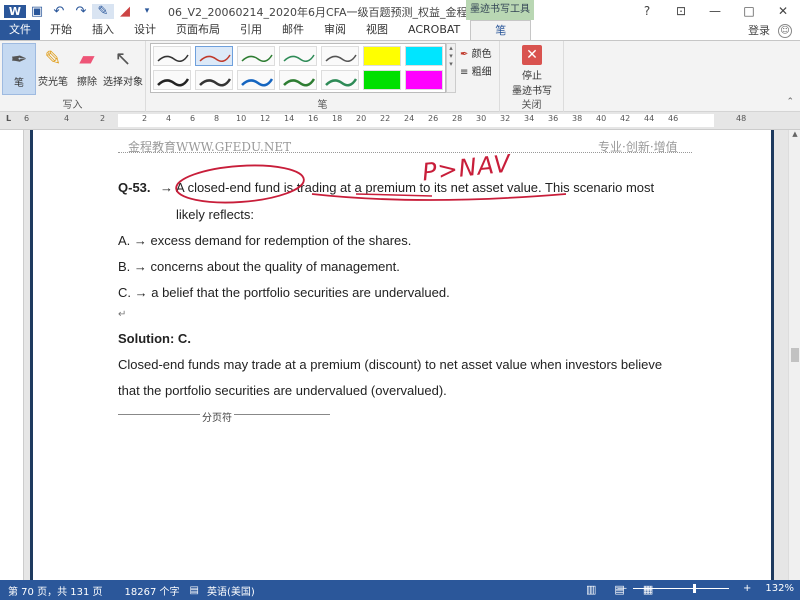  What do you see at coordinates (59, 11) in the screenshot?
I see `undo-icon: ↶` at bounding box center [59, 11].